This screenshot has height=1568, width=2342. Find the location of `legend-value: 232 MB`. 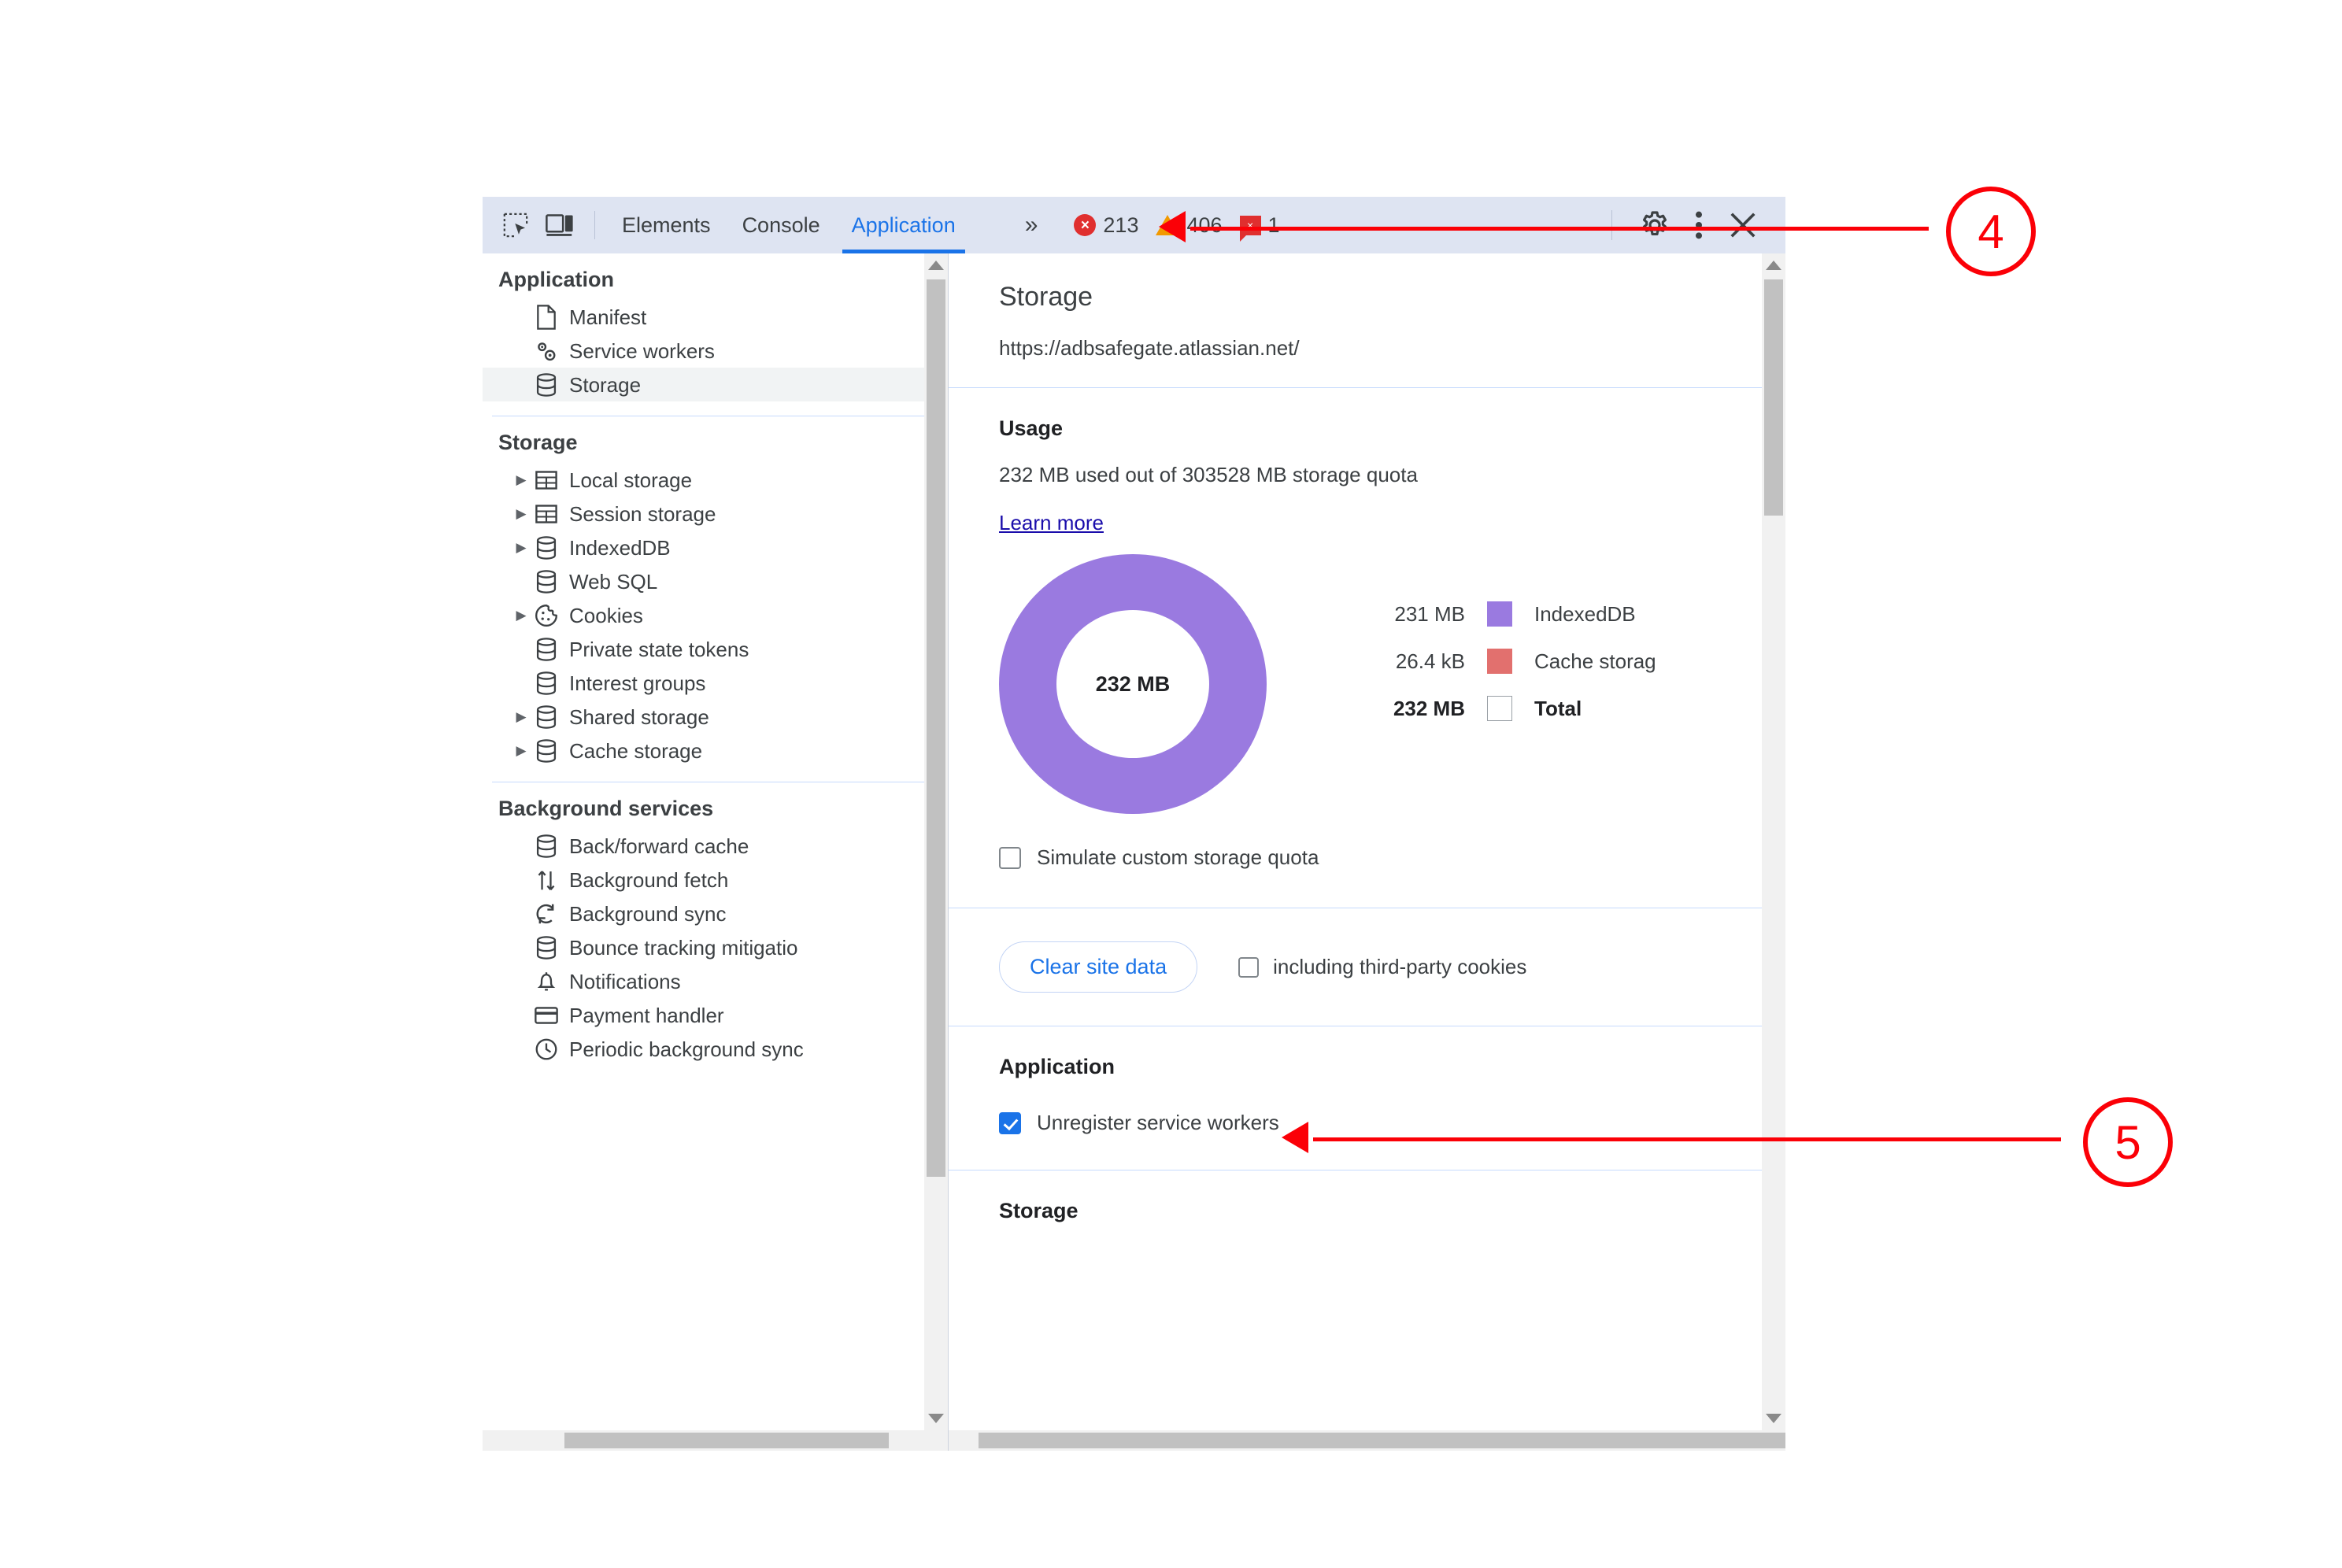

legend-value: 232 MB is located at coordinates (1429, 708).